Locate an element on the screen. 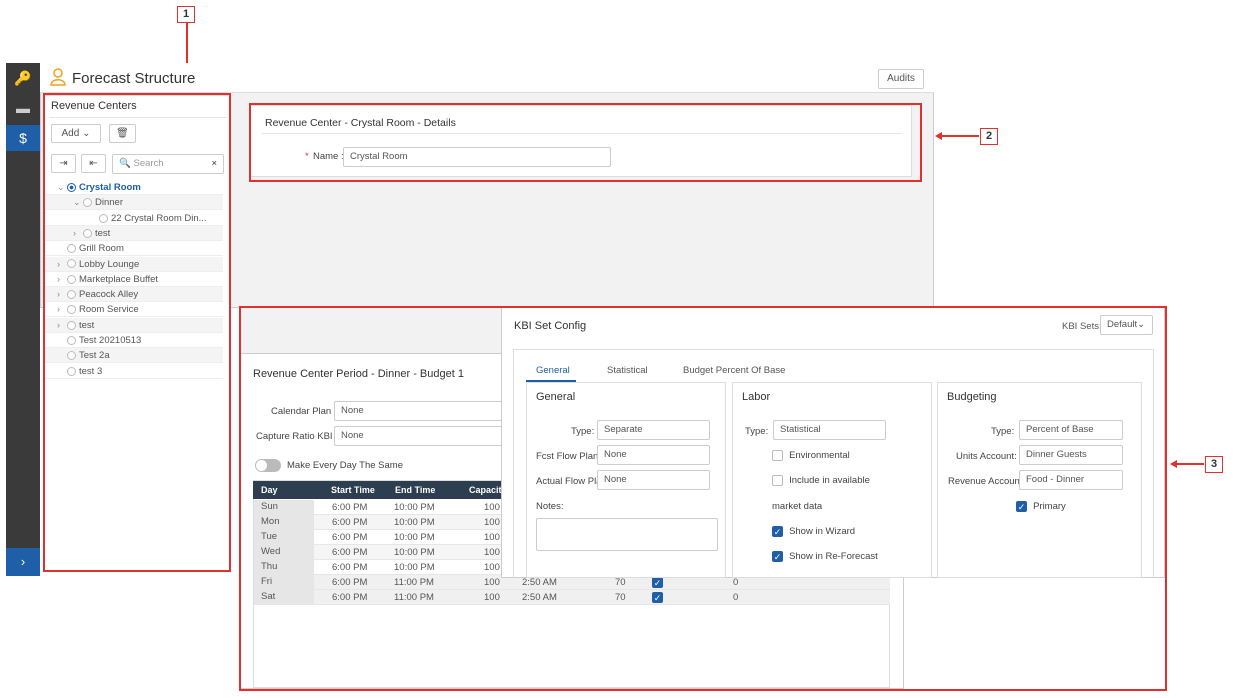  key-icon: 🔑 is located at coordinates (23, 78).